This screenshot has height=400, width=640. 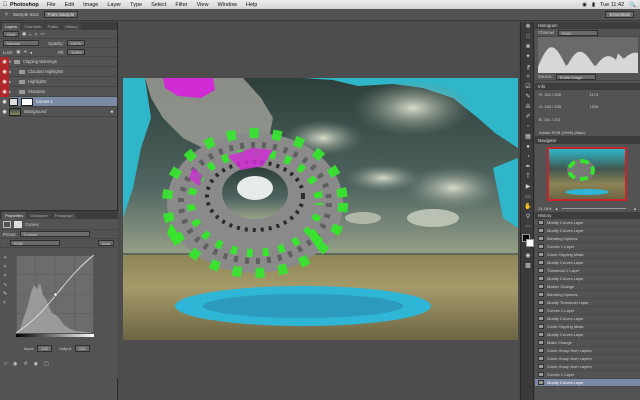 What do you see at coordinates (528, 77) in the screenshot?
I see `eyedropper-tool-icon: ✧` at bounding box center [528, 77].